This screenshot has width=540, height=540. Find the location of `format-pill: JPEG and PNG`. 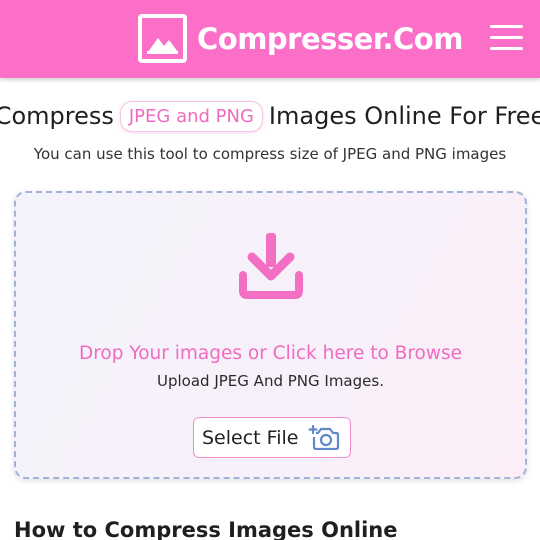

format-pill: JPEG and PNG is located at coordinates (191, 116).